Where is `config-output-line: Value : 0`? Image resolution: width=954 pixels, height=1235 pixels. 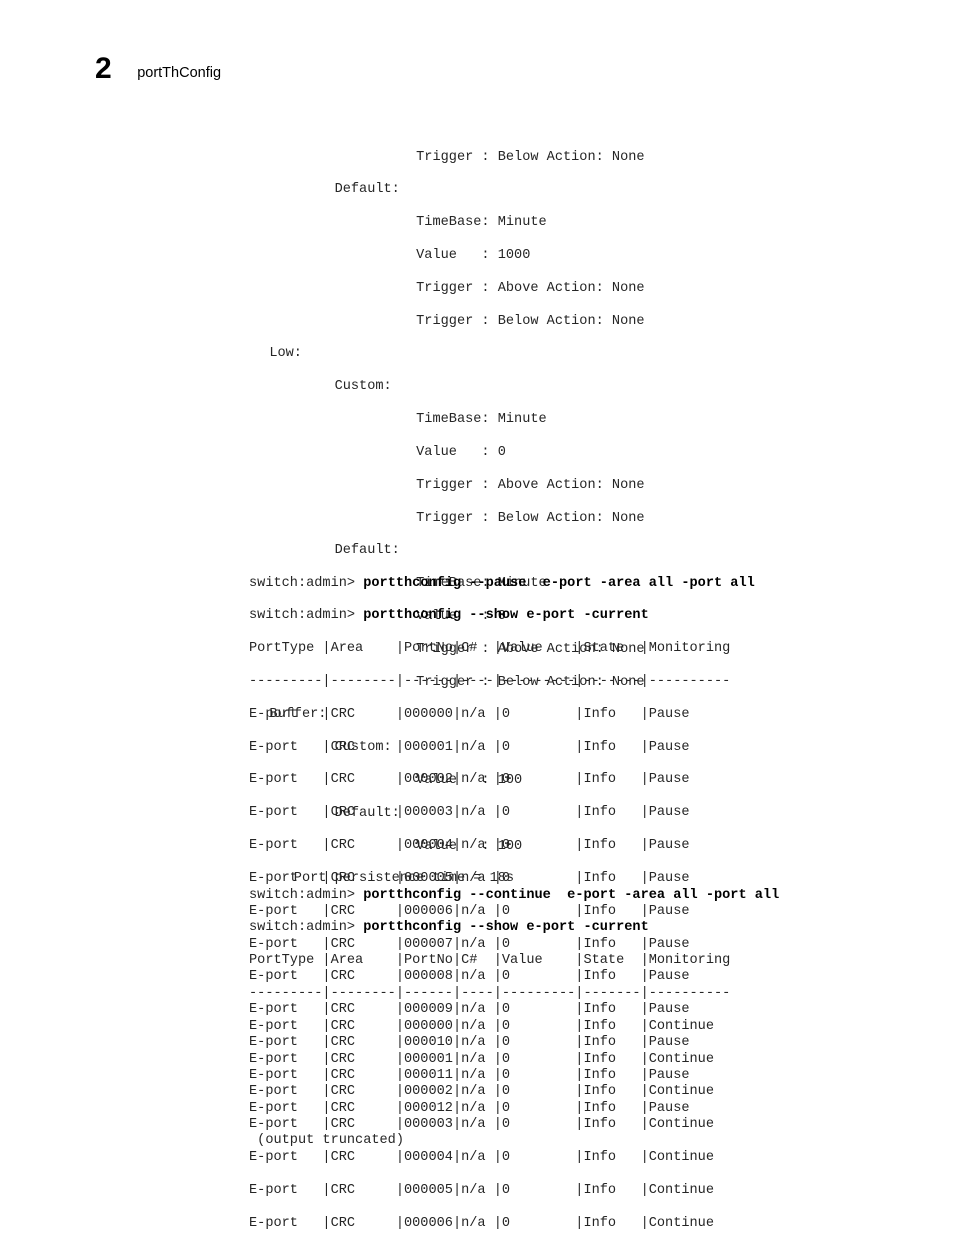
config-output-line: Value : 0 is located at coordinates (379, 452).